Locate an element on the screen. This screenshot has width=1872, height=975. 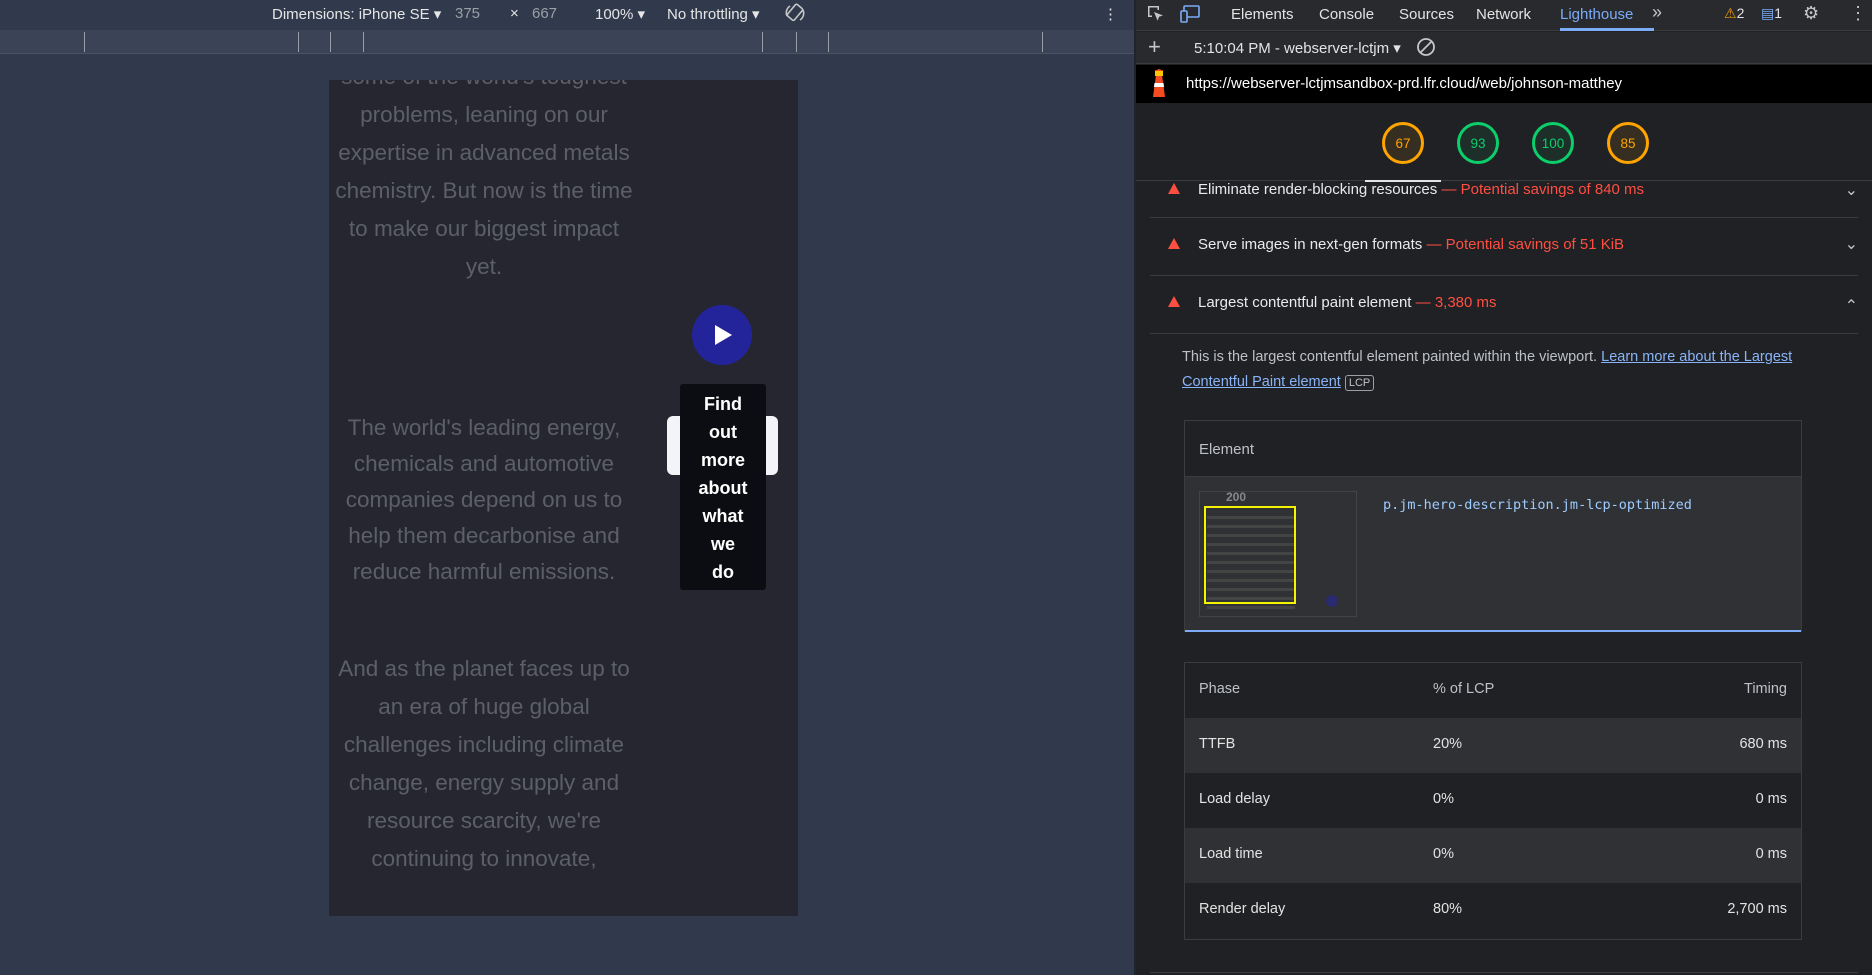
element-screenshot-thumbnail: 200 is located at coordinates (1278, 554).